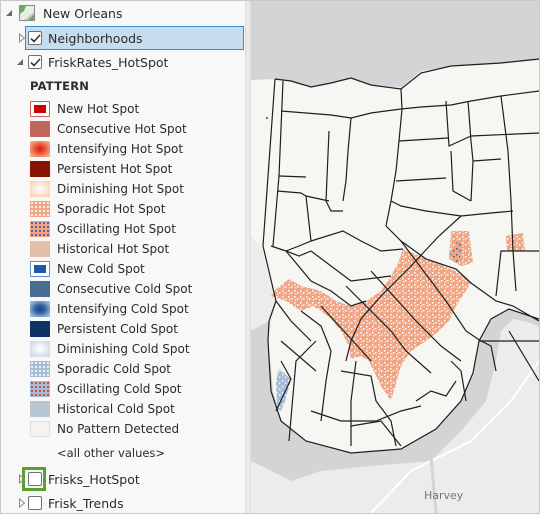  What do you see at coordinates (83, 13) in the screenshot?
I see `map-node-label: New Orleans` at bounding box center [83, 13].